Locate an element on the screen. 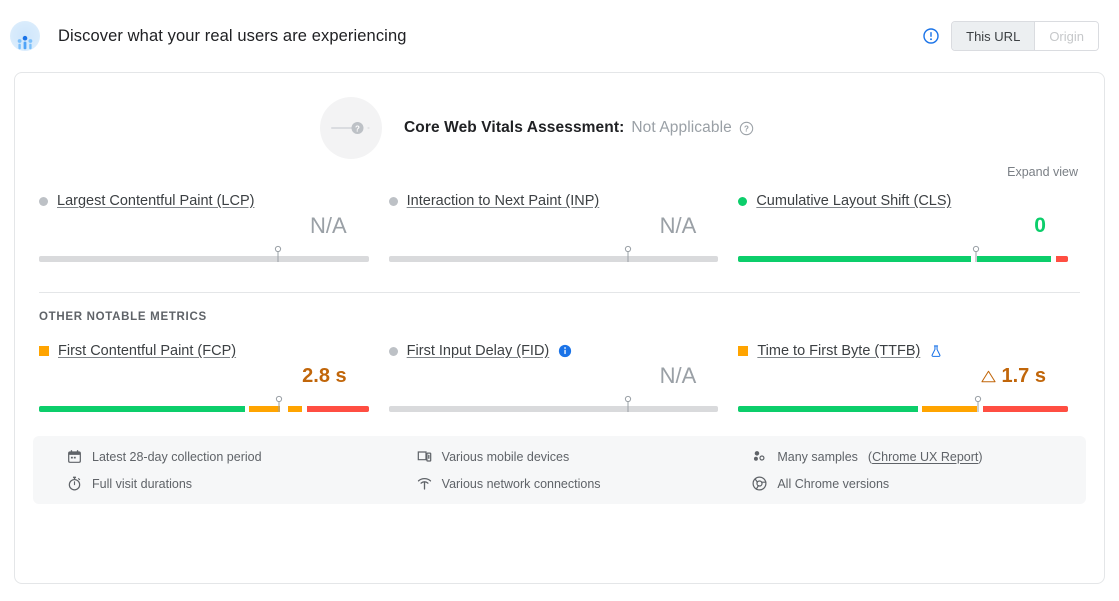 The height and width of the screenshot is (601, 1119). scope-toggle: This URL Origin is located at coordinates (1025, 36).